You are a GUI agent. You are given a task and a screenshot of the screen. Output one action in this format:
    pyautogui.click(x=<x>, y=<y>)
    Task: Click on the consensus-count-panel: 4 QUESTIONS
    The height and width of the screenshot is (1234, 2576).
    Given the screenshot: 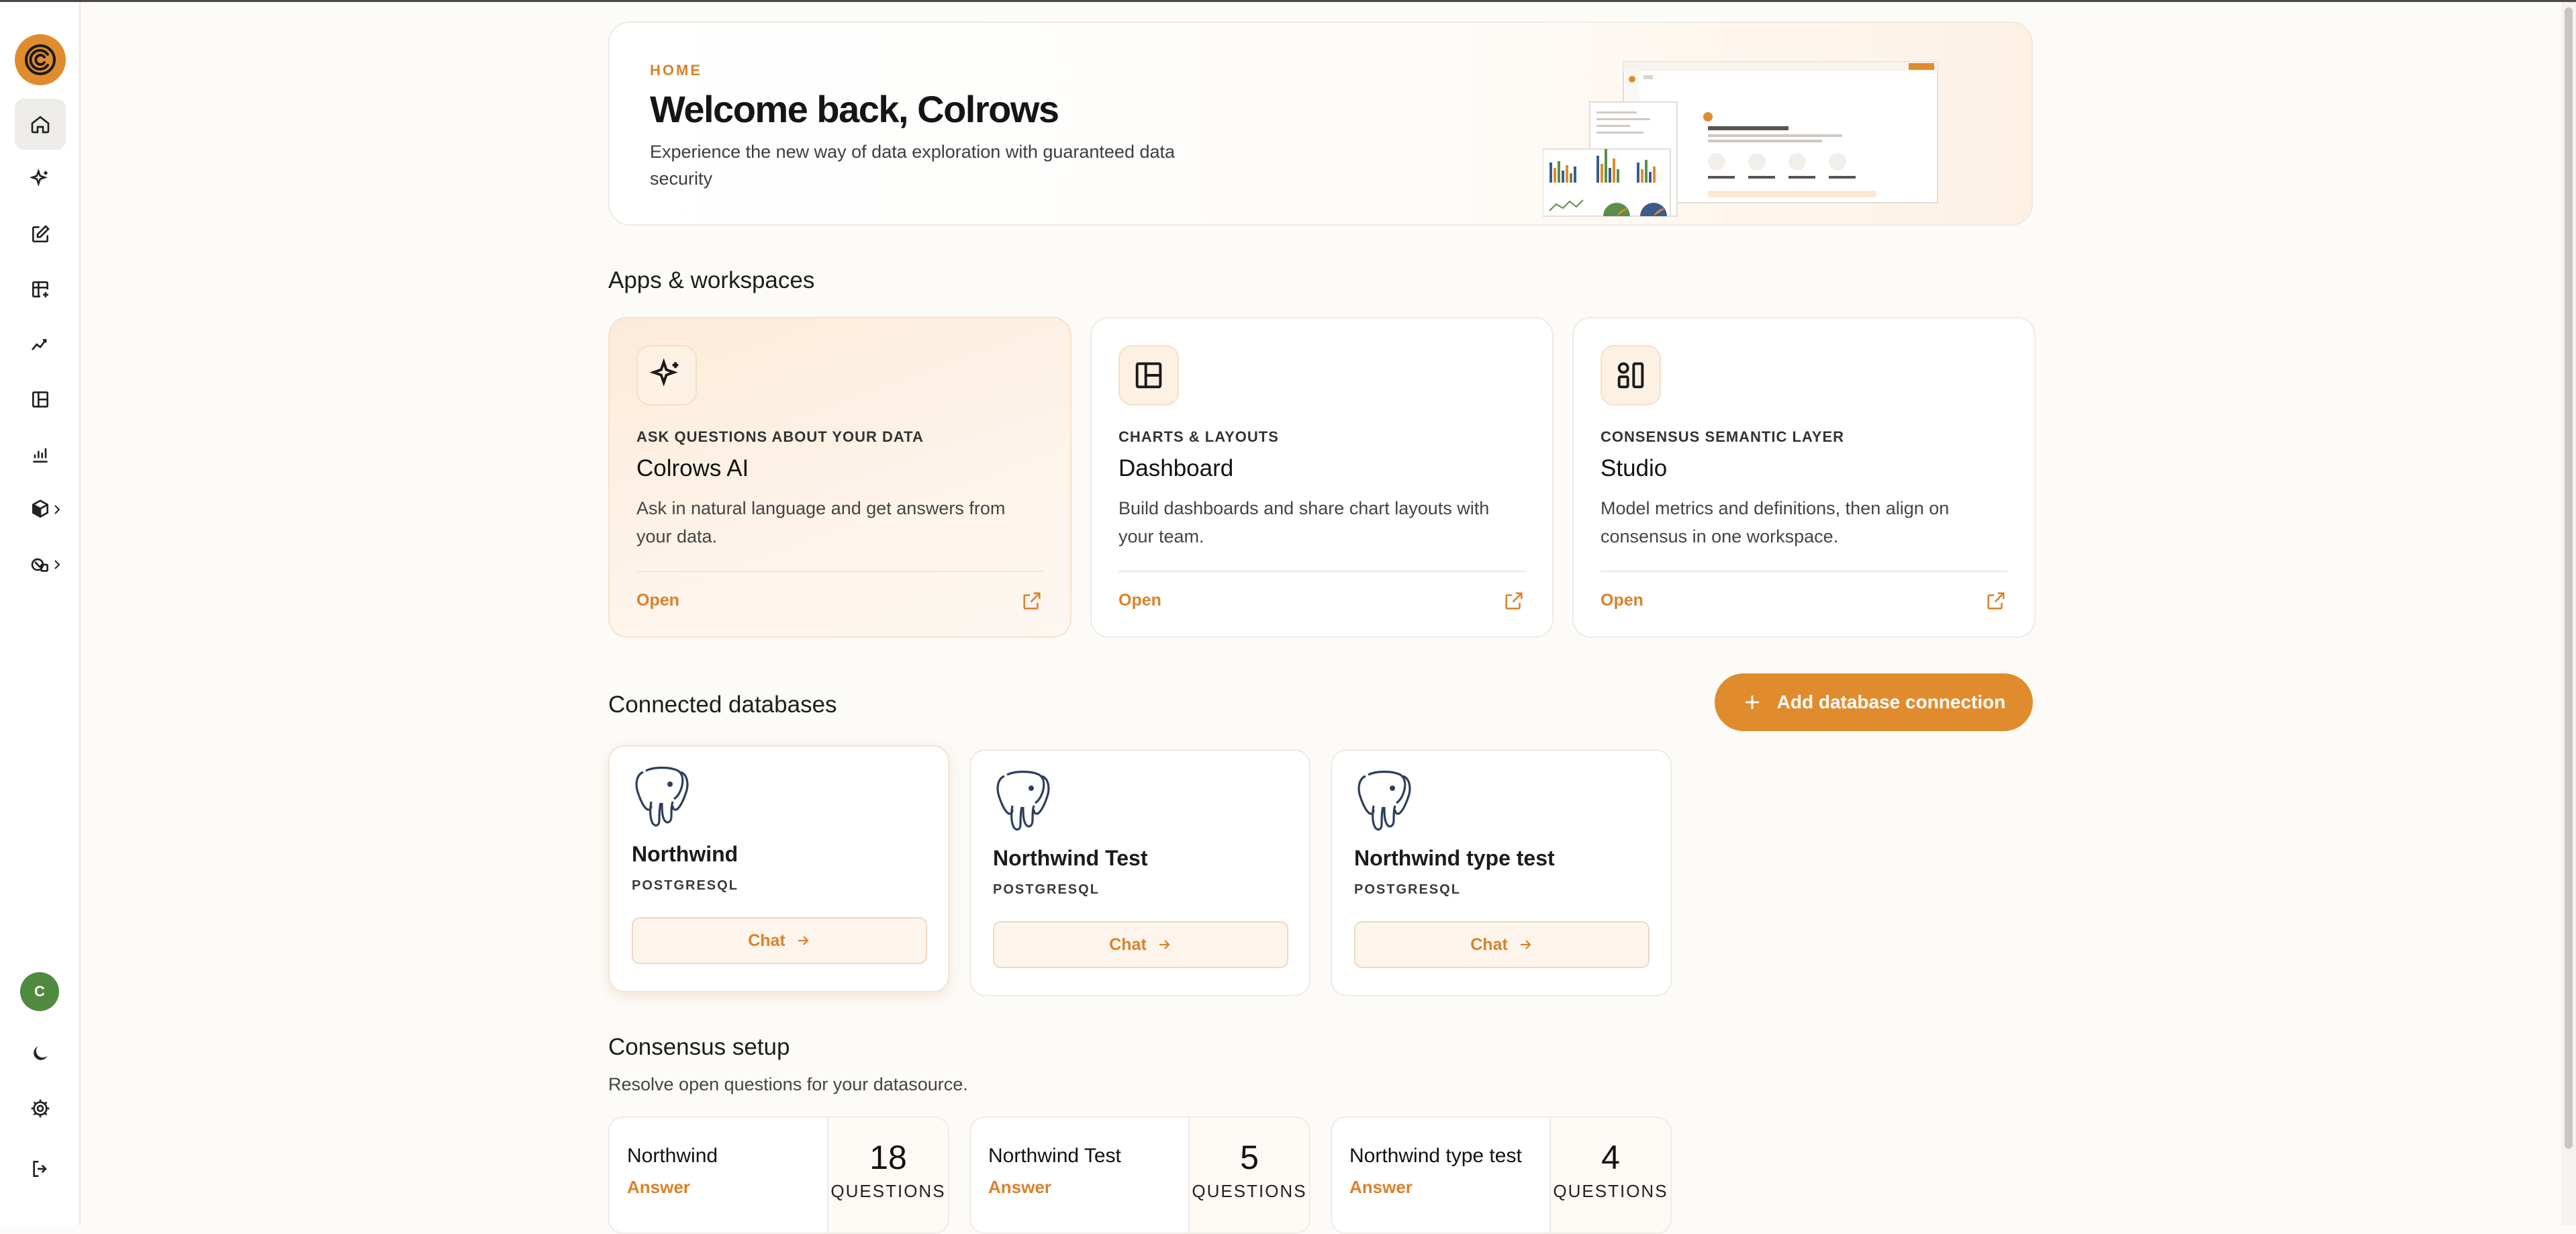 What is the action you would take?
    pyautogui.click(x=1610, y=1175)
    